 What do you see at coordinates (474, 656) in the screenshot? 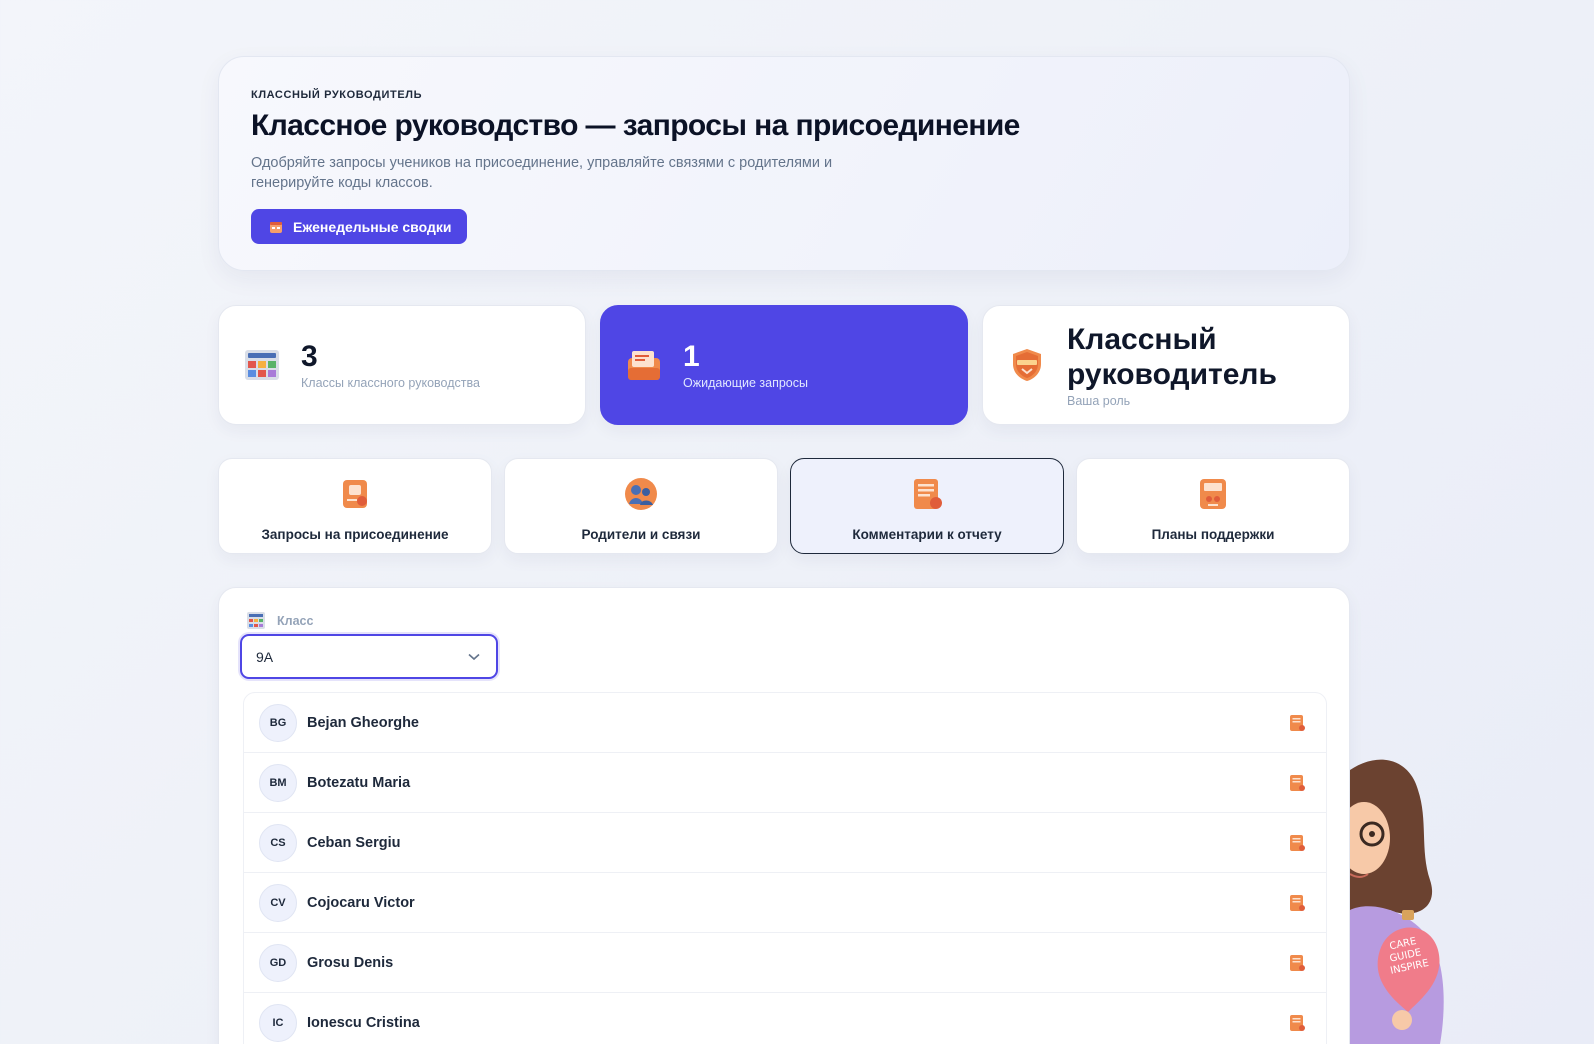
I see `chevron-down-icon` at bounding box center [474, 656].